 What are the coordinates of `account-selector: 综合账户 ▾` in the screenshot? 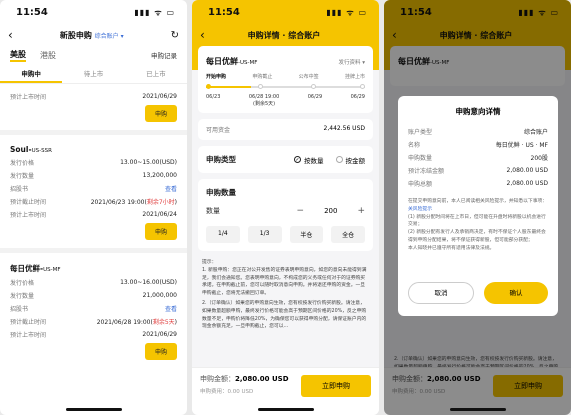 It's located at (109, 36).